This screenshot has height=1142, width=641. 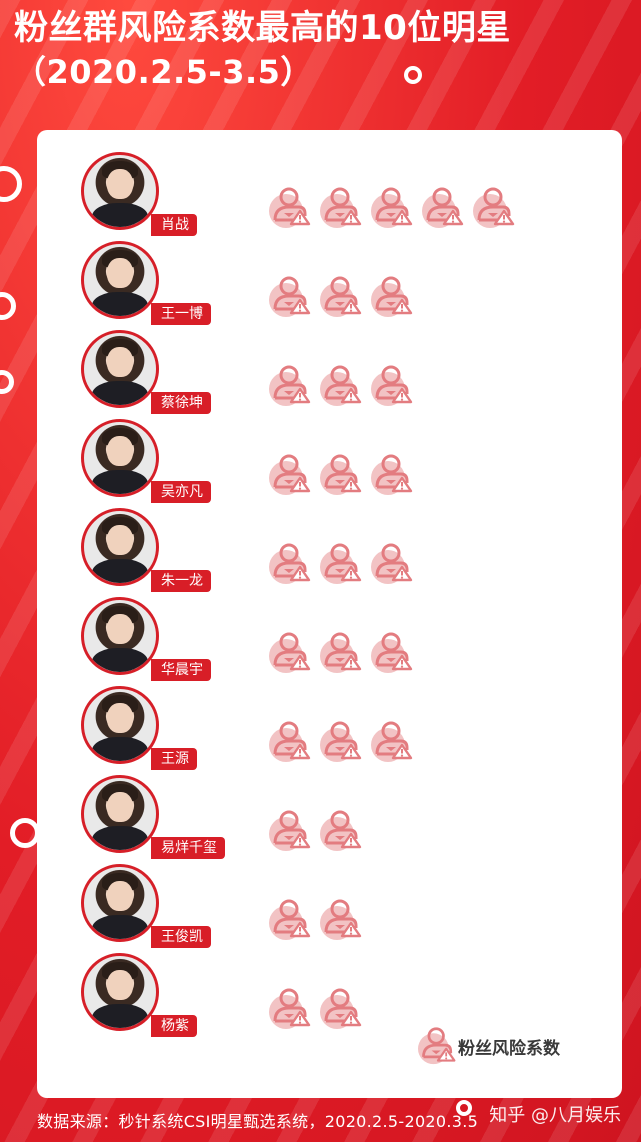 I want to click on category-label: 杨紫, so click(x=174, y=1026).